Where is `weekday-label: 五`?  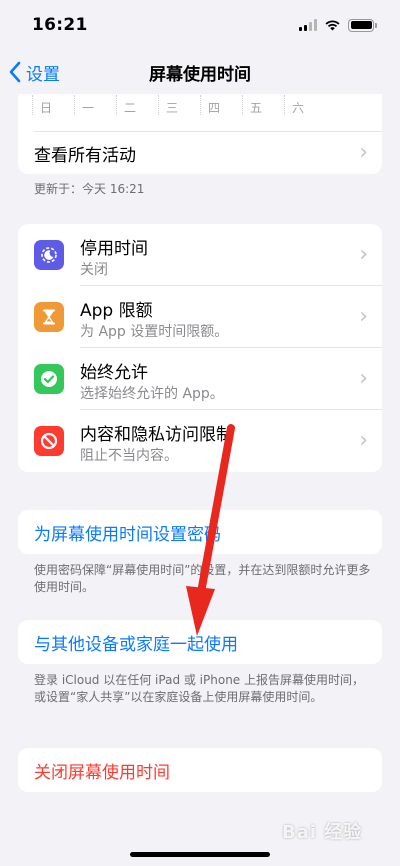 weekday-label: 五 is located at coordinates (263, 105).